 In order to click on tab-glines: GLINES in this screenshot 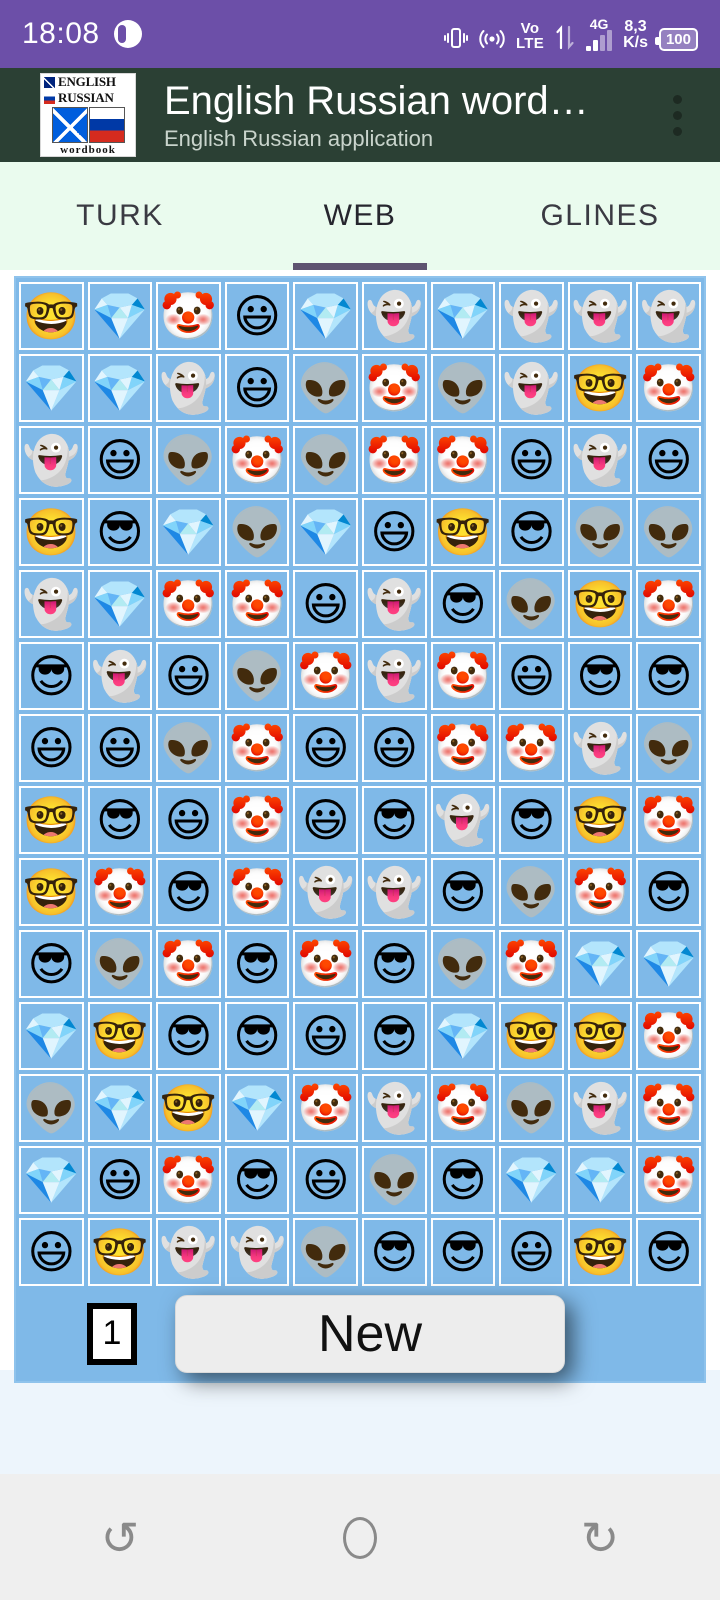, I will do `click(600, 216)`.